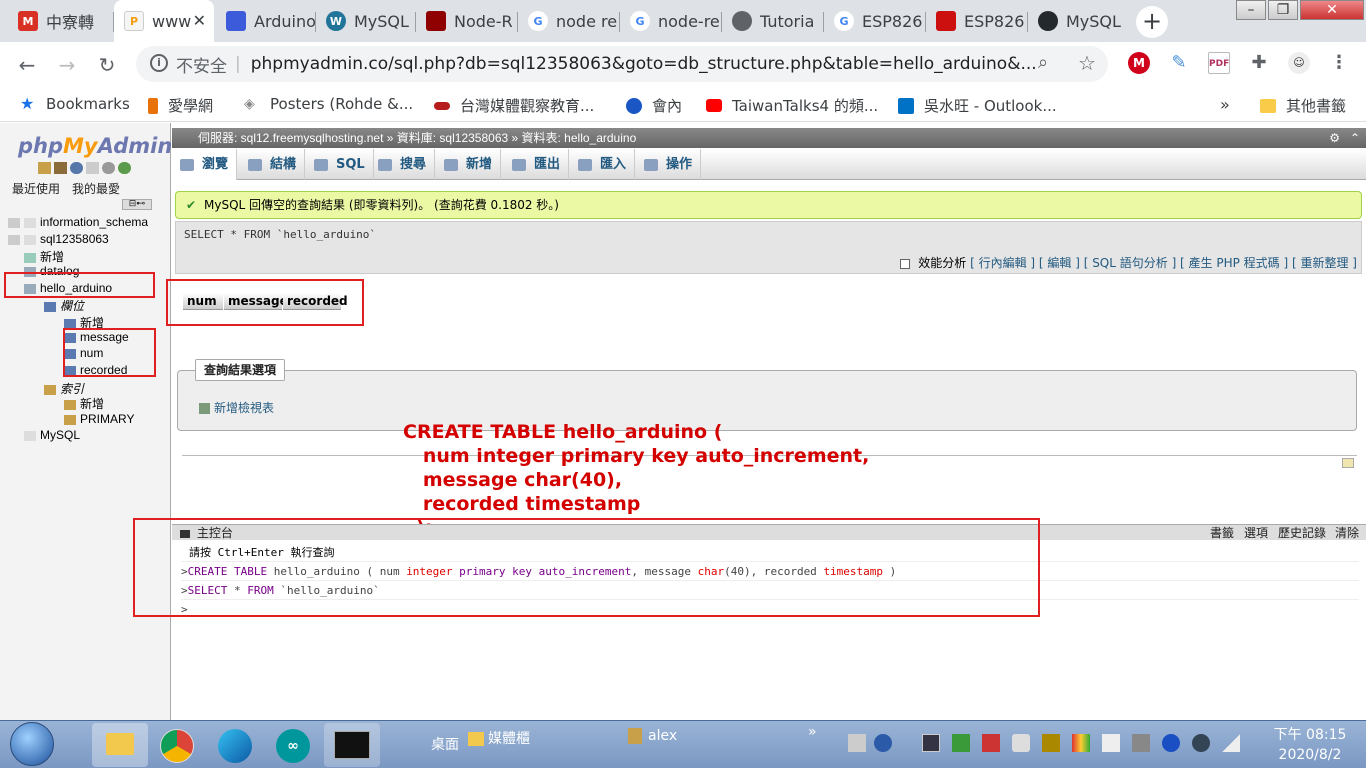 The width and height of the screenshot is (1366, 768). Describe the element at coordinates (467, 21) in the screenshot. I see `browser-tab: Node-R` at that location.